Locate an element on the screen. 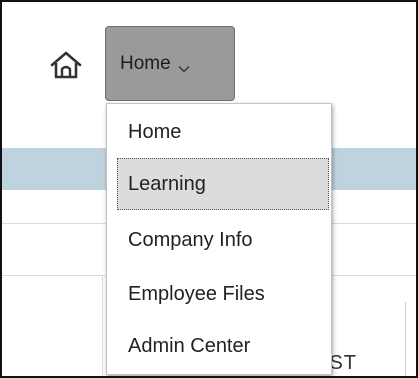 This screenshot has height=378, width=418. home-icon is located at coordinates (66, 65).